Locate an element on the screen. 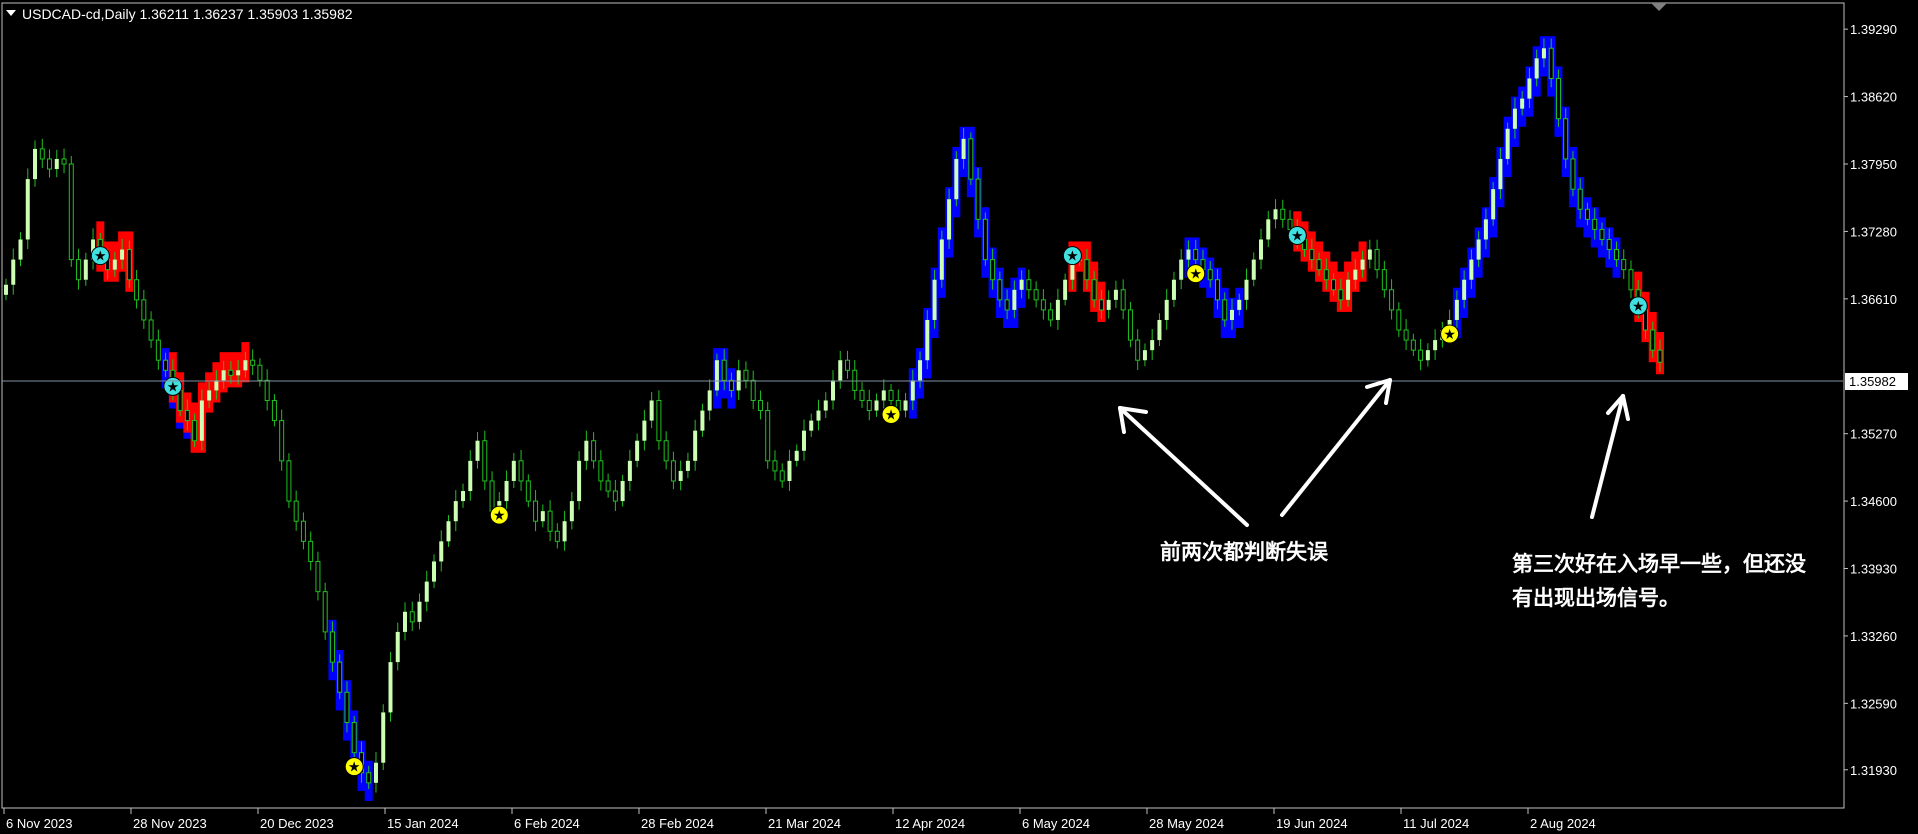  time-tick-label: 28 May 2024 is located at coordinates (1186, 823).